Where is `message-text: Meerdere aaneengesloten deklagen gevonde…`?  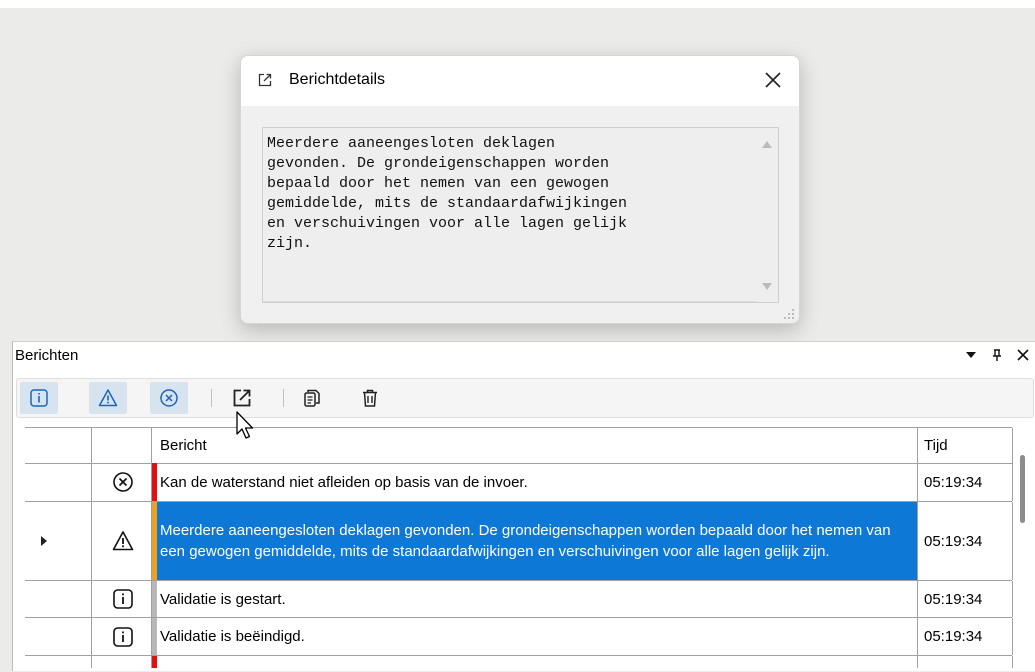 message-text: Meerdere aaneengesloten deklagen gevonde… is located at coordinates (507, 194).